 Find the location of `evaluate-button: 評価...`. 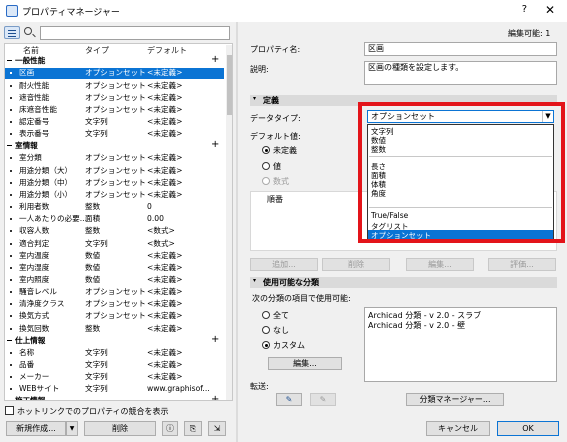

evaluate-button: 評価... is located at coordinates (522, 264).